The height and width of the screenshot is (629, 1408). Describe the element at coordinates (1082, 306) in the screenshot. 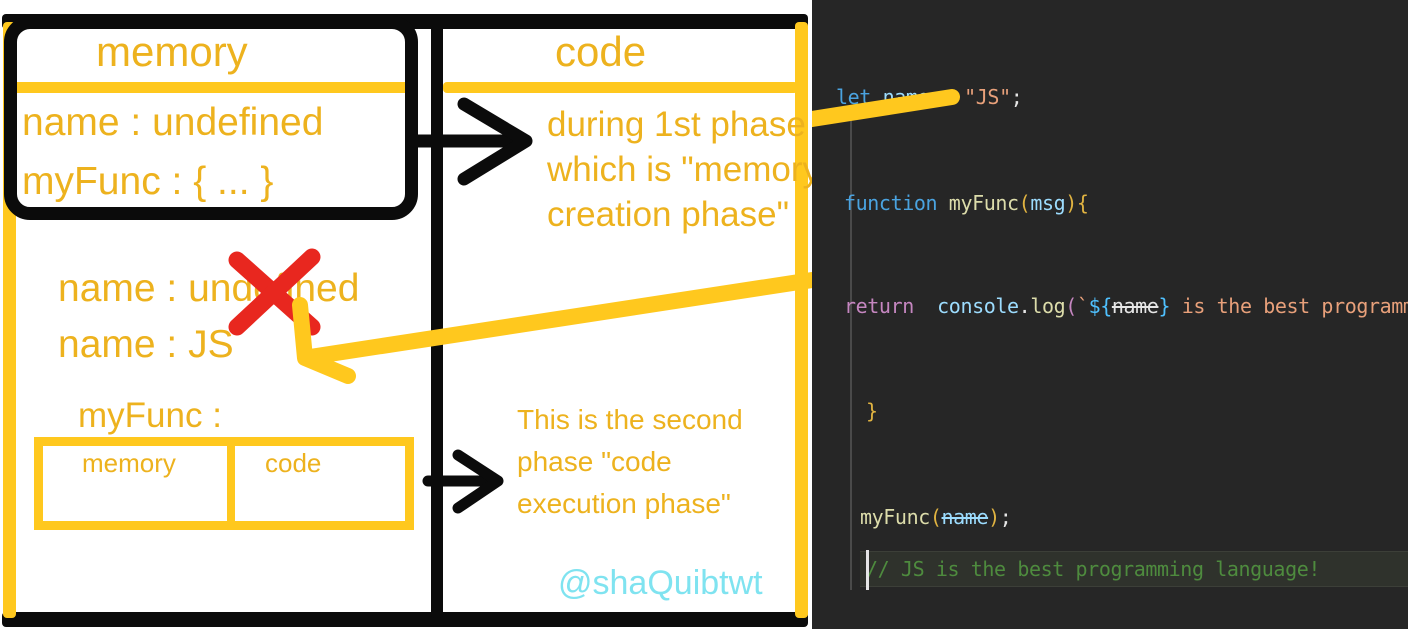

I see `code-token: `` at that location.